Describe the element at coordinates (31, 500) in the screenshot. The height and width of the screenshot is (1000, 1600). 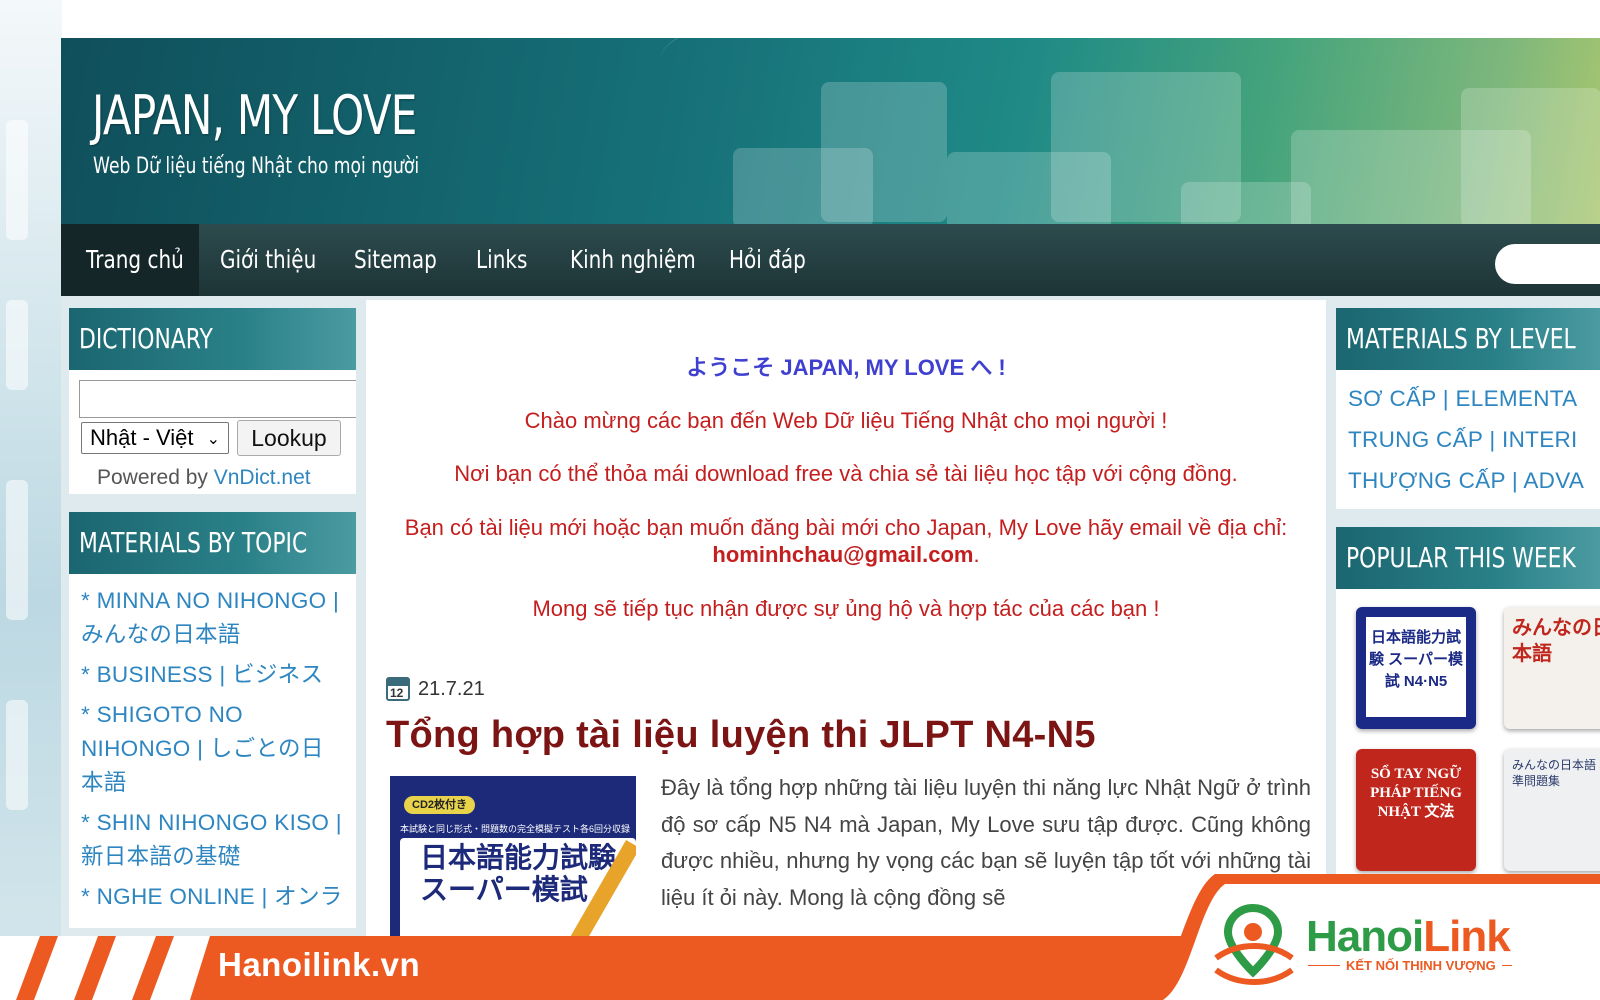
I see `page-background-left` at that location.